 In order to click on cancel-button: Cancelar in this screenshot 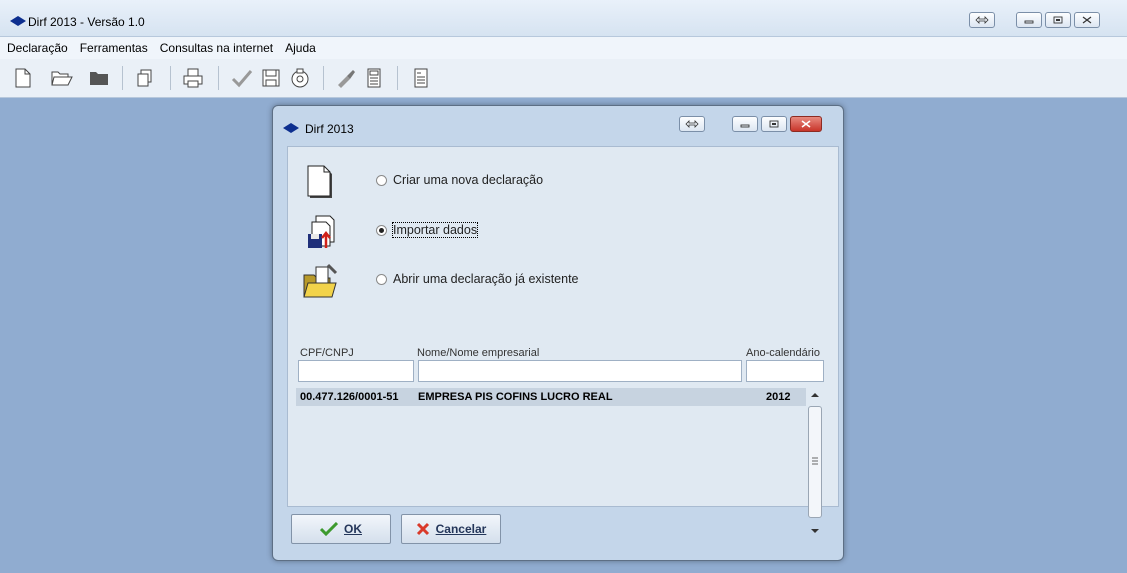, I will do `click(451, 529)`.